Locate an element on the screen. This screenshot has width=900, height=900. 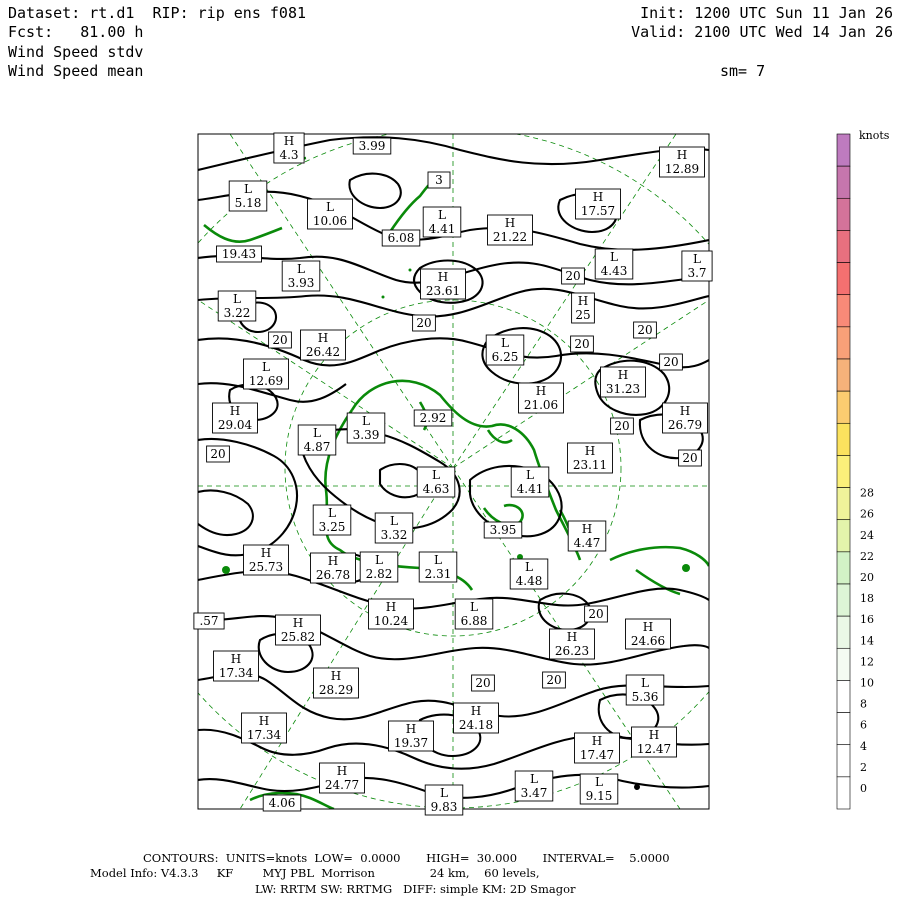
contour-value: .57 is located at coordinates (208, 621).